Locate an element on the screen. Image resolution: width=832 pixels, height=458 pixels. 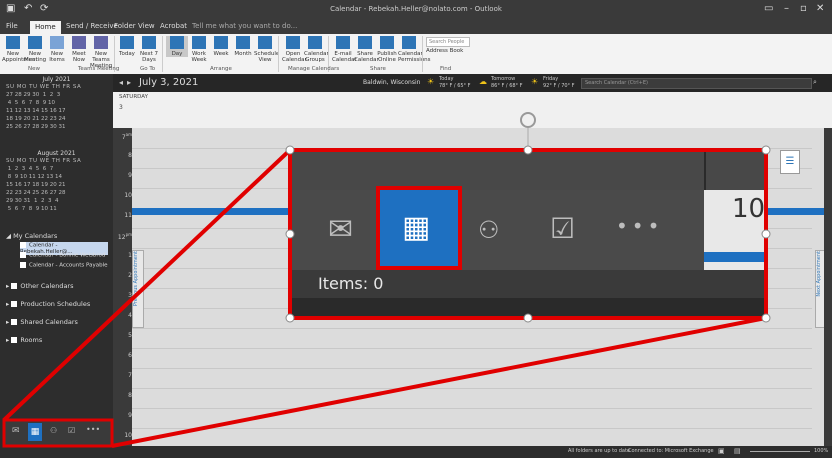
layout-options-icon: ☰ is located at coordinates (790, 162).